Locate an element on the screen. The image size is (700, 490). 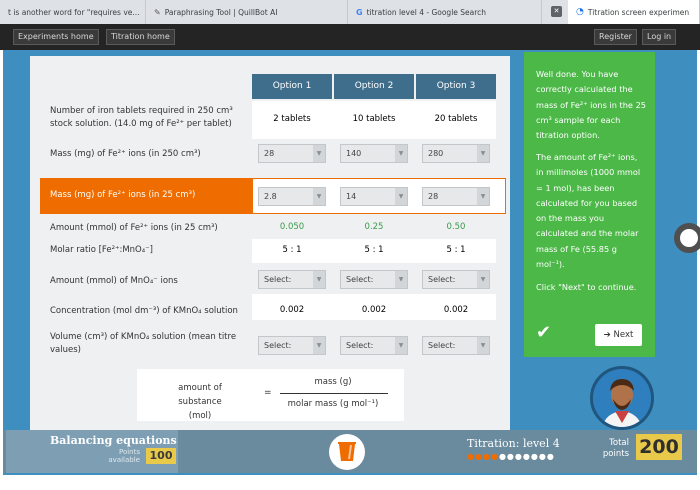
tablets-option-1: 2 tablets is located at coordinates (292, 119).